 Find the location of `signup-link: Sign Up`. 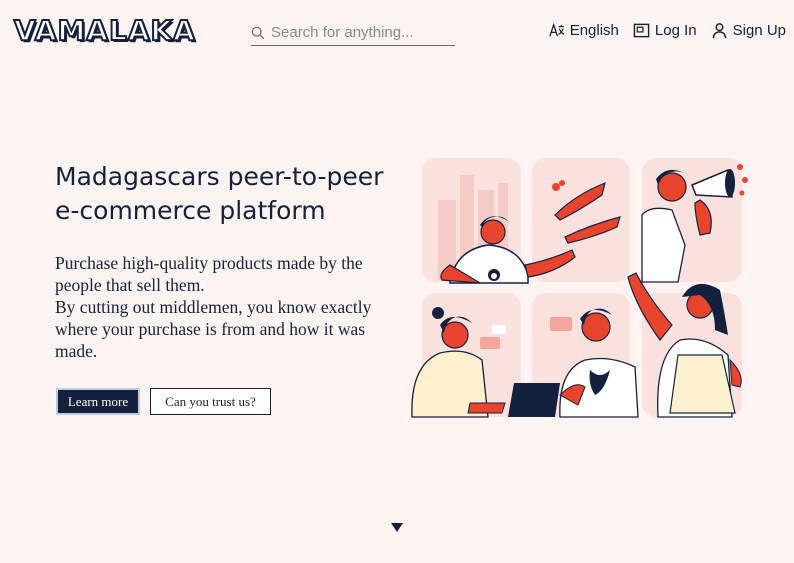

signup-link: Sign Up is located at coordinates (748, 30).